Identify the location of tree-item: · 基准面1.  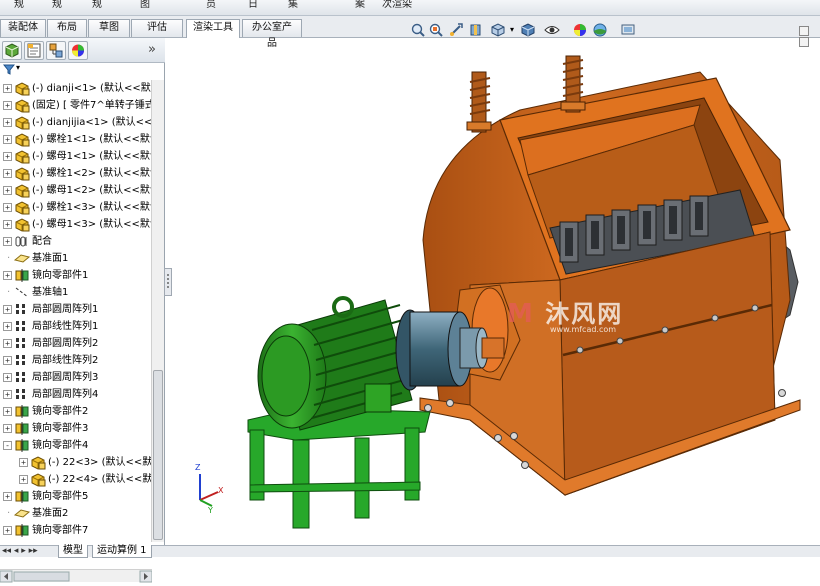
(76, 258).